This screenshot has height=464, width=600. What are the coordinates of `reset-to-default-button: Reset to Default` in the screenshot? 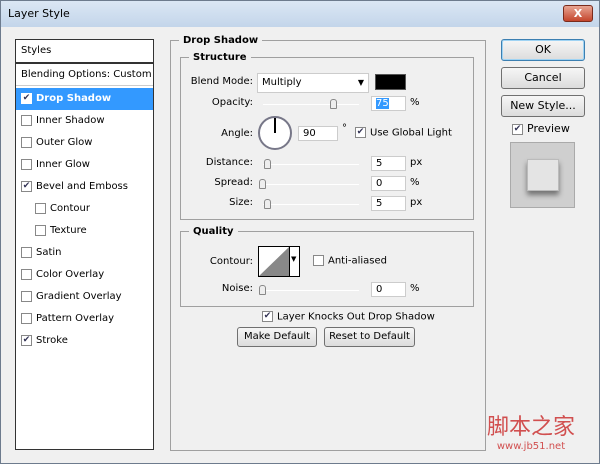 It's located at (369, 337).